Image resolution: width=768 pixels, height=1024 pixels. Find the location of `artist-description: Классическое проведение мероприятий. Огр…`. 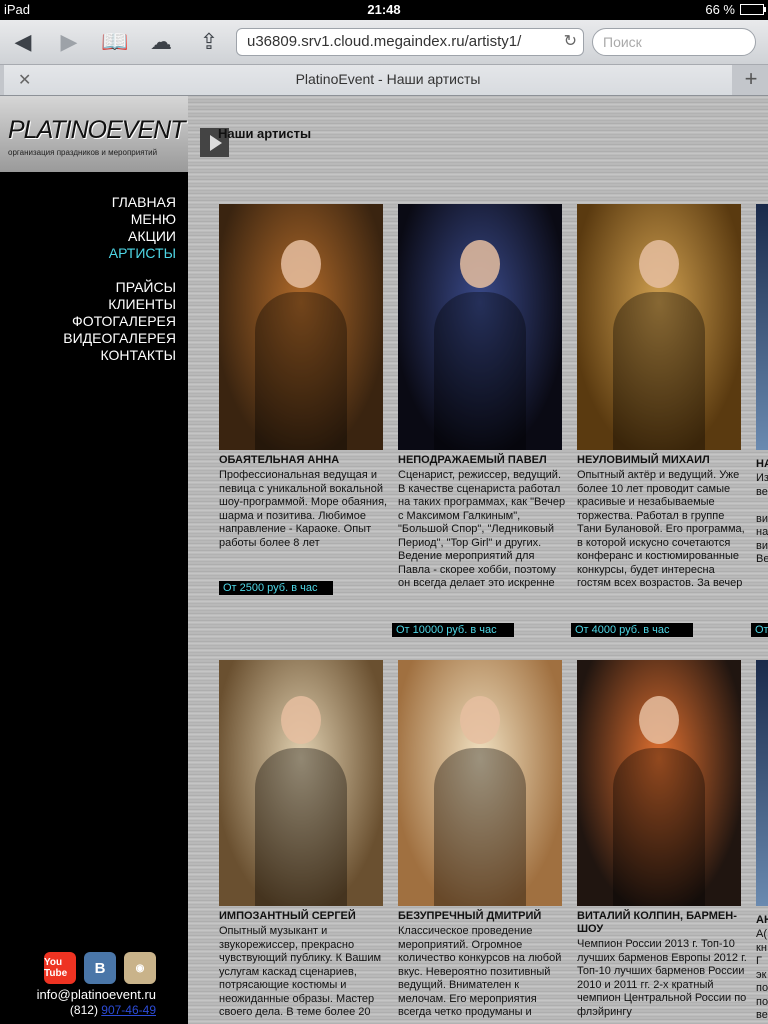

artist-description: Классическое проведение мероприятий. Огр… is located at coordinates (480, 971).